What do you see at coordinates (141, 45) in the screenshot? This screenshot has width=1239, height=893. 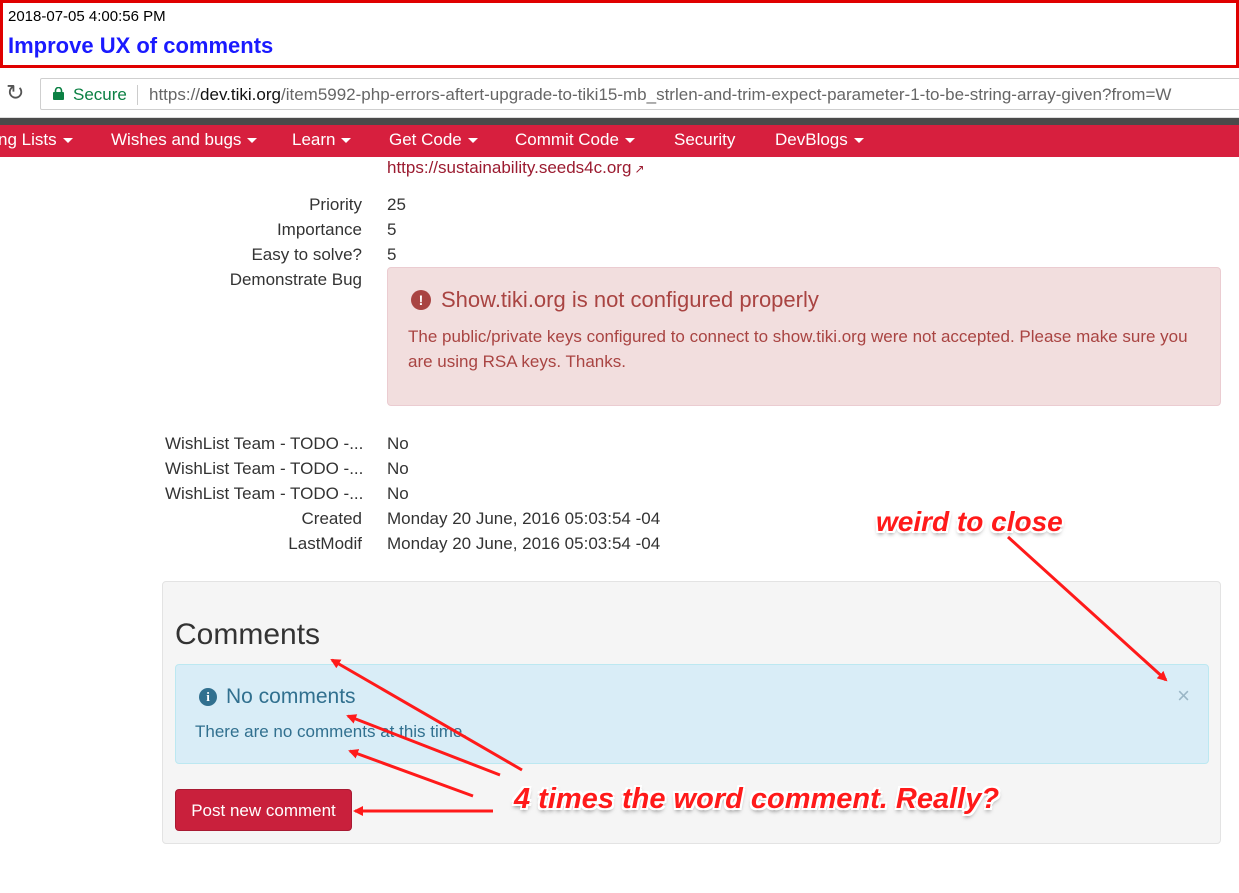 I see `annotation-title: Improve UX of comments` at bounding box center [141, 45].